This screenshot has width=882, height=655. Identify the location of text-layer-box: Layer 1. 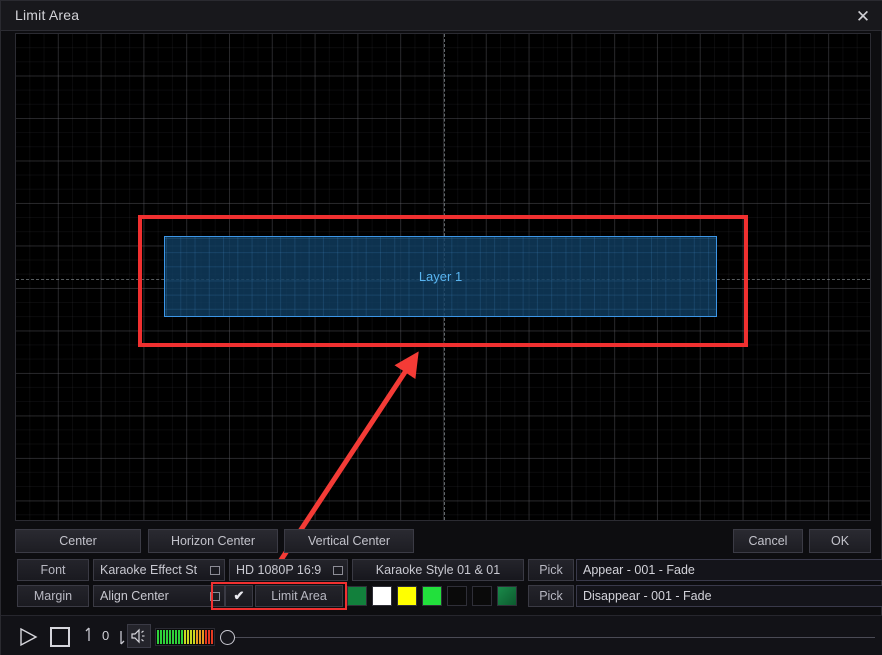
(440, 276).